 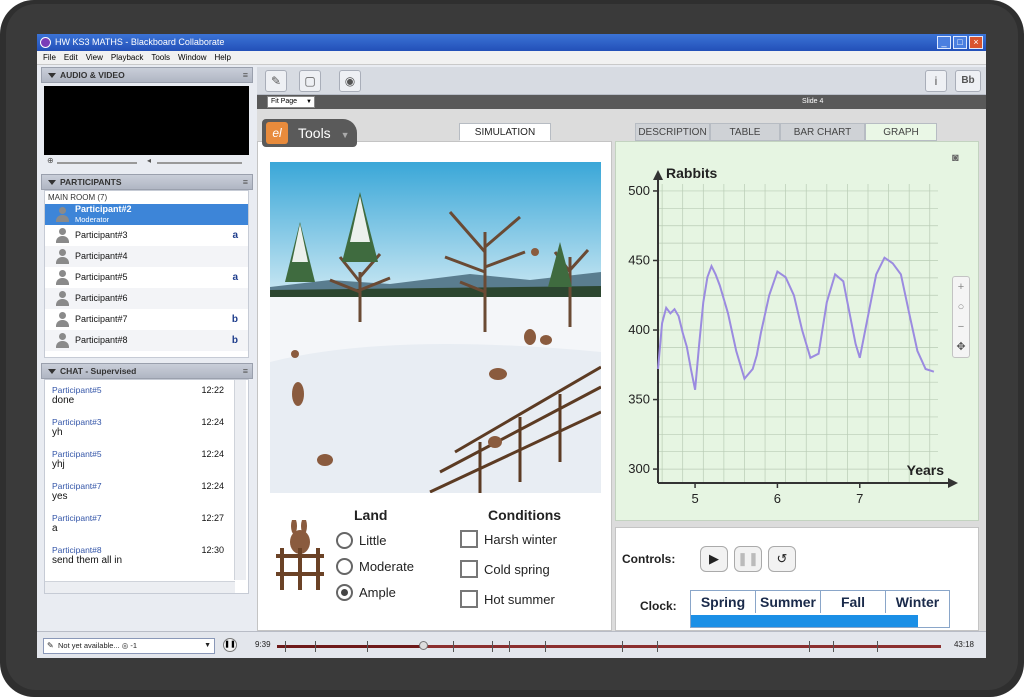 I want to click on info-icon: i, so click(x=936, y=81).